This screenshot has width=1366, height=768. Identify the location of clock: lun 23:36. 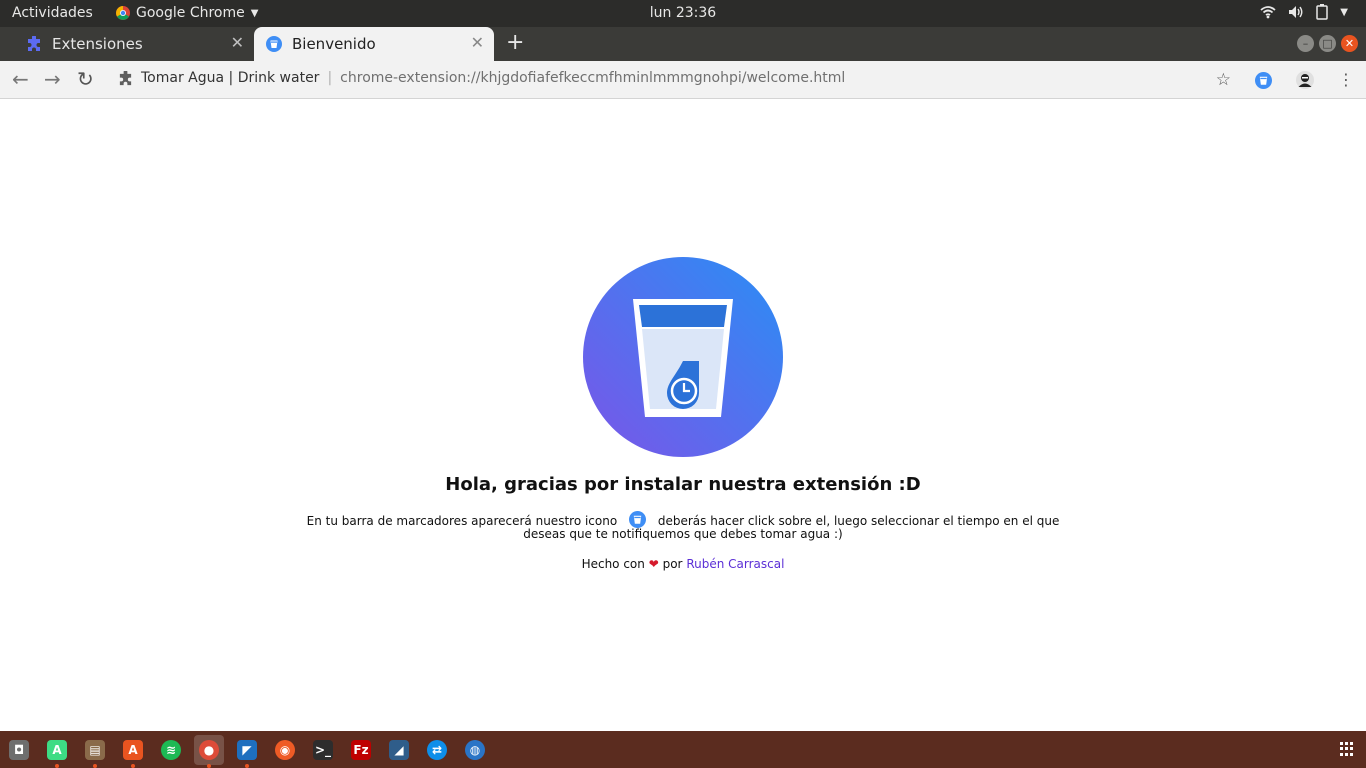
(683, 13).